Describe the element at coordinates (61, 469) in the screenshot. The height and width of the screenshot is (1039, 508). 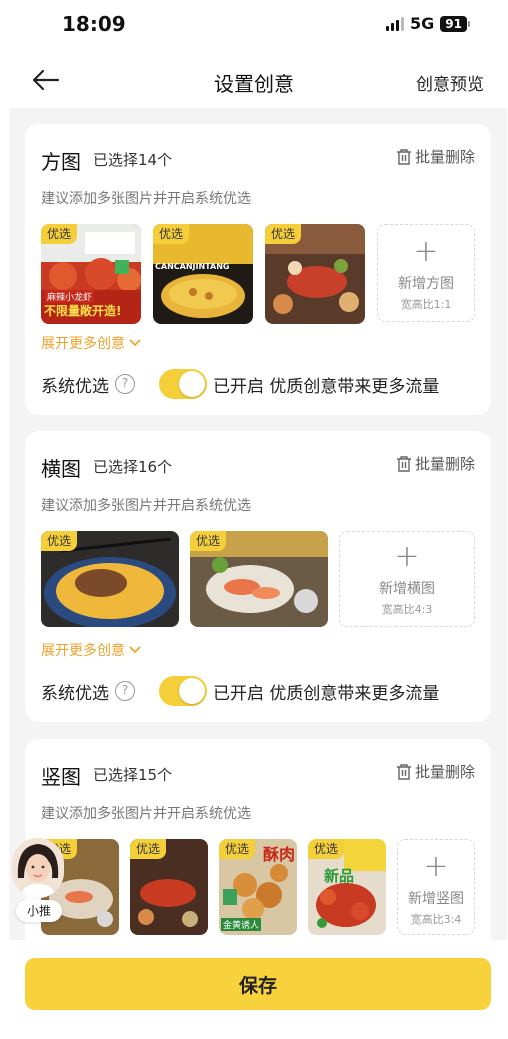
I see `section-title: 横图` at that location.